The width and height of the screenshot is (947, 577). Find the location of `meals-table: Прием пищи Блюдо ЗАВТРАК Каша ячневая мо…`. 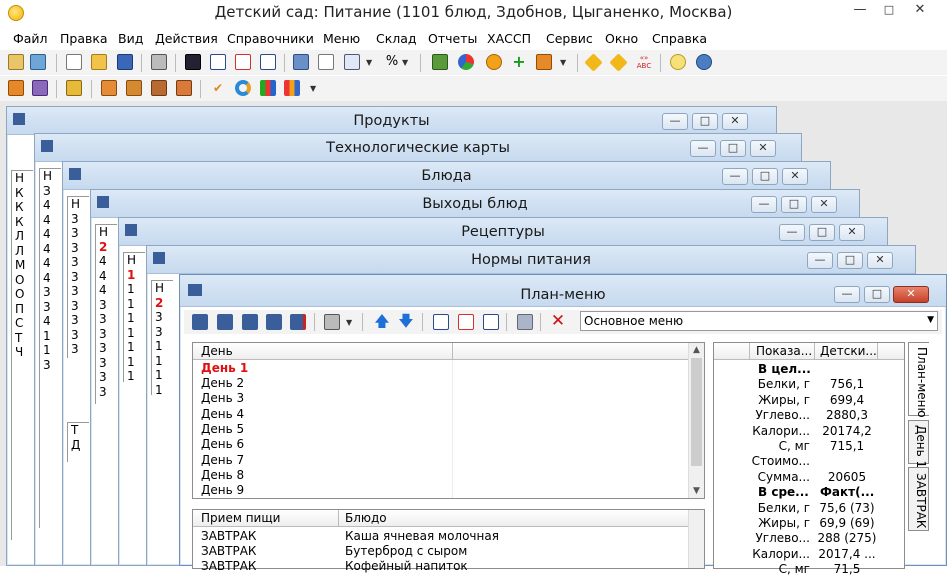

meals-table: Прием пищи Блюдо ЗАВТРАК Каша ячневая мо… is located at coordinates (448, 541).